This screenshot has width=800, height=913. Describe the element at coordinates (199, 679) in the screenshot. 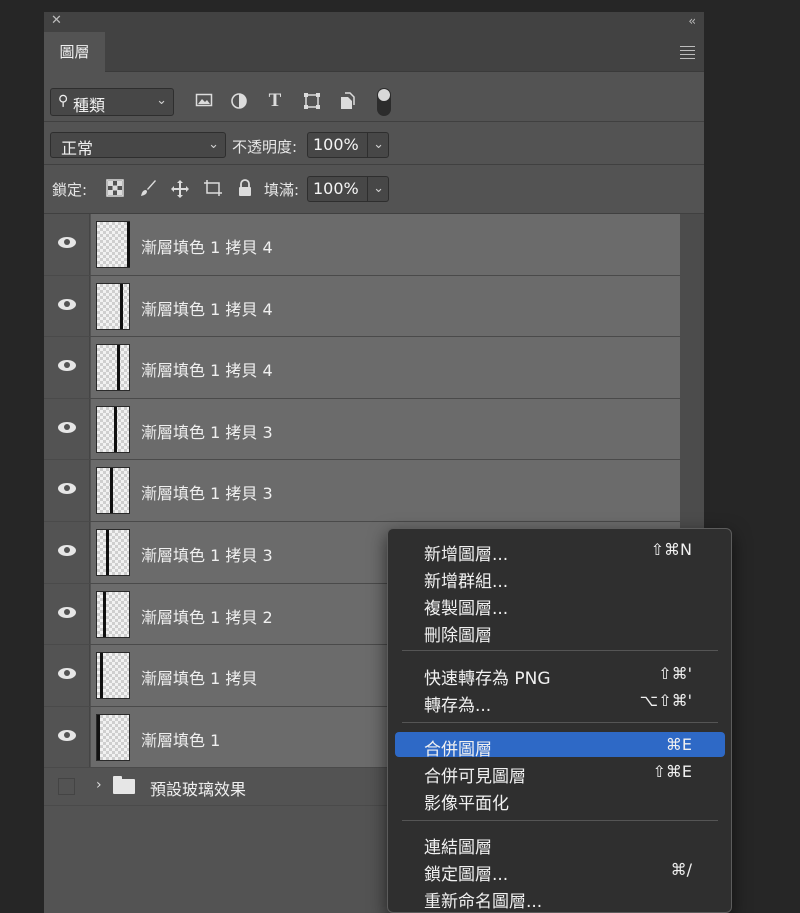

I see `layer-name: 漸層填色 1 拷貝` at that location.